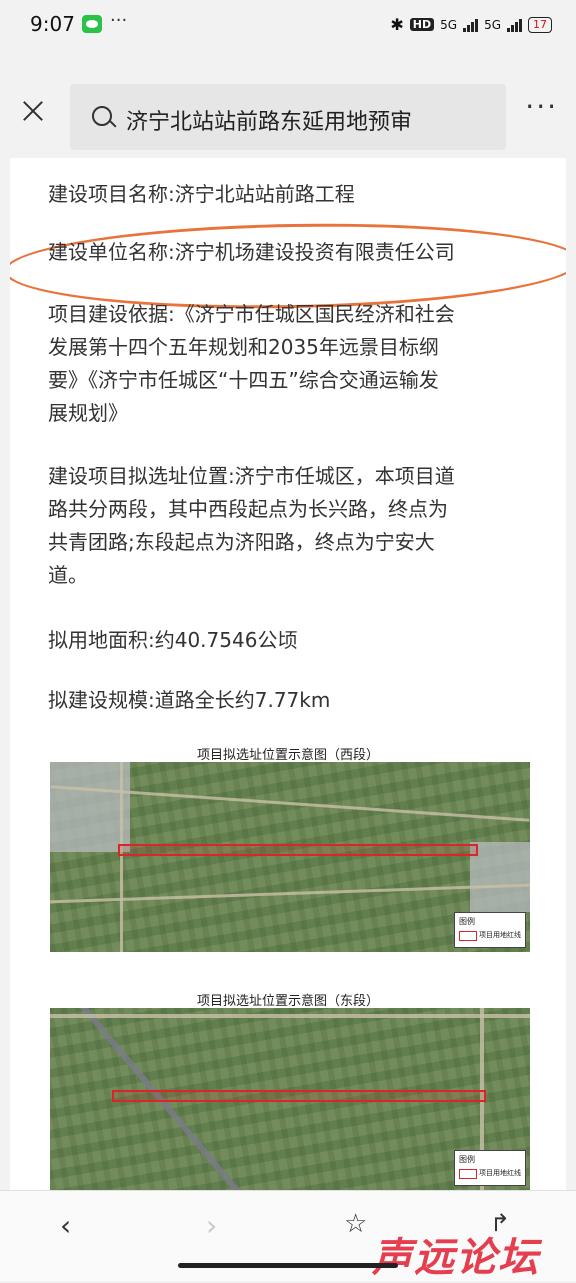  Describe the element at coordinates (397, 24) in the screenshot. I see `bluetooth-icon: ✱` at that location.